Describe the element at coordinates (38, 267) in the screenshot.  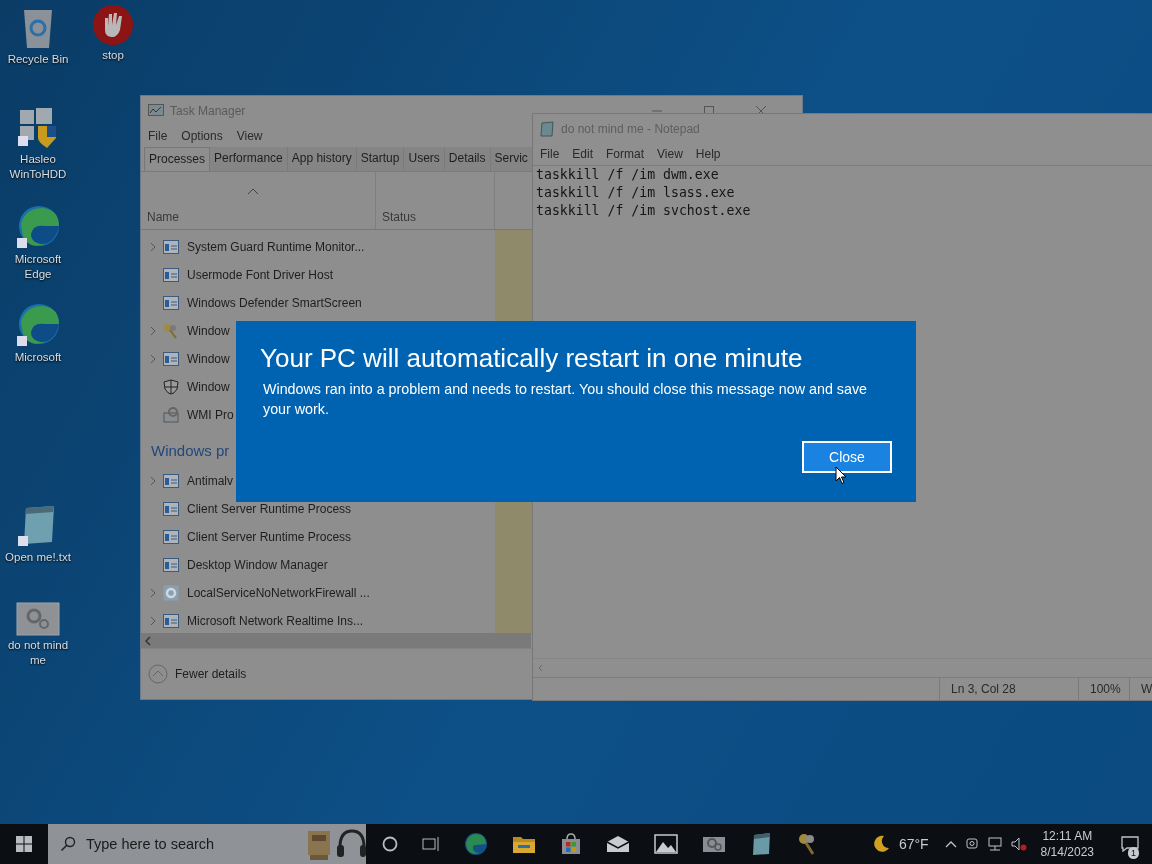
I see `desktop-icon-label: Microsoft Edge` at that location.